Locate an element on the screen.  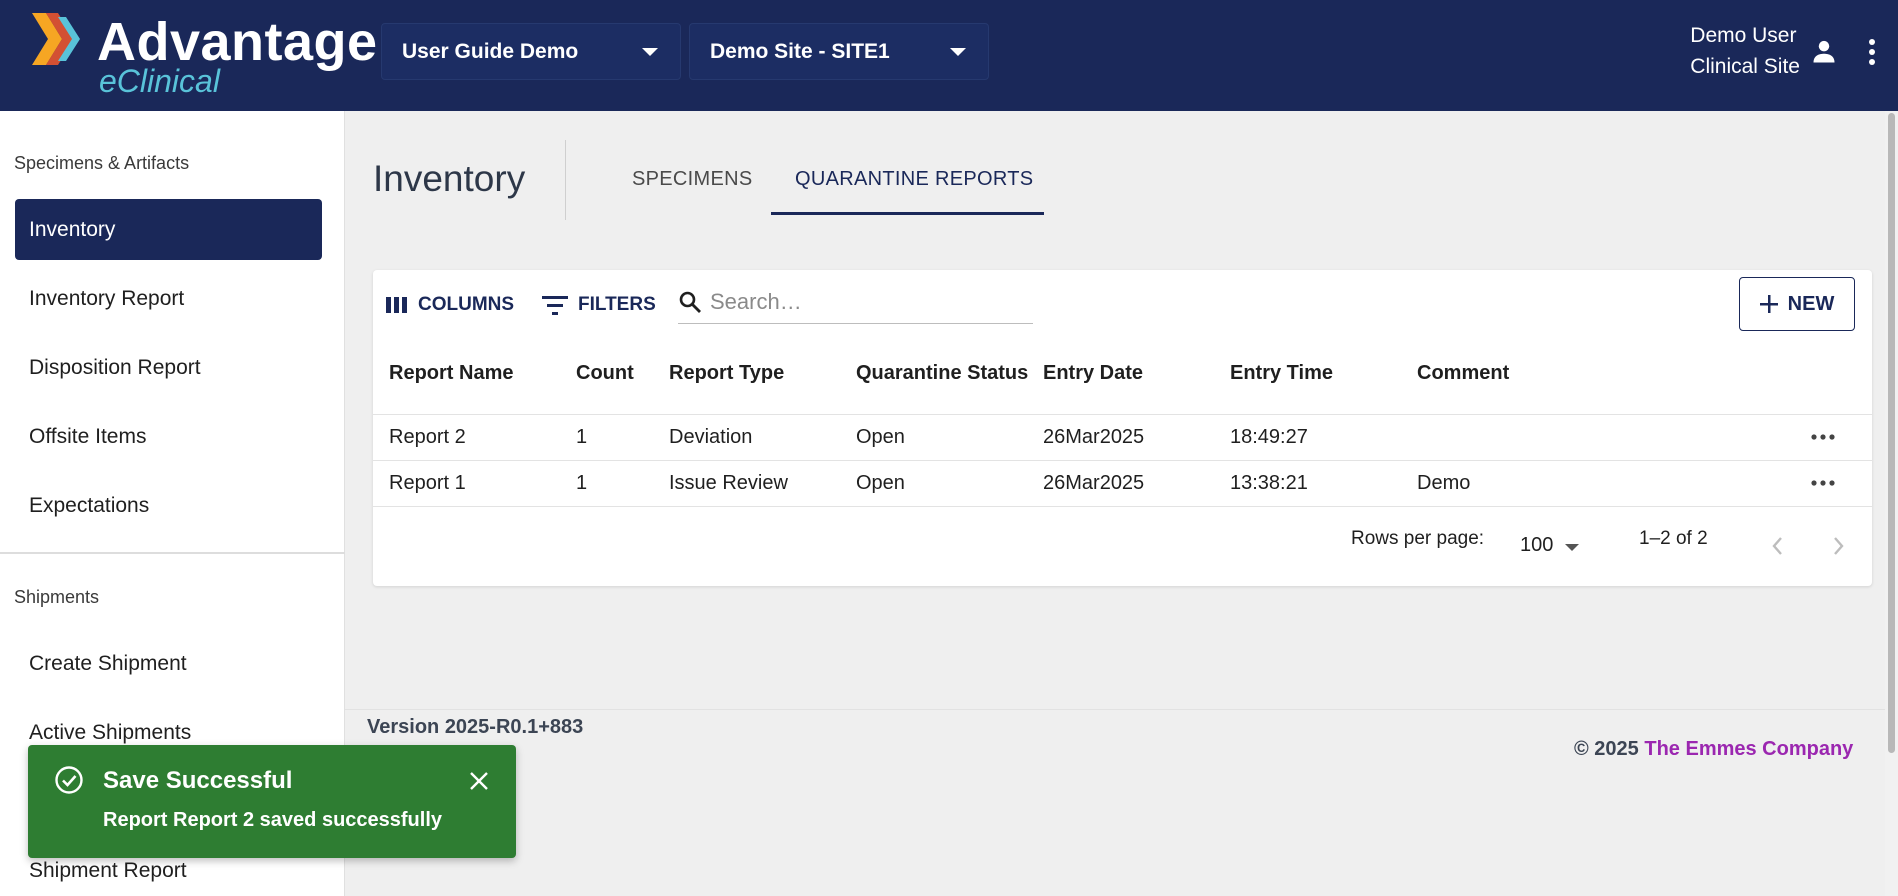
sidebar-item-label: Expectations is located at coordinates (89, 505).